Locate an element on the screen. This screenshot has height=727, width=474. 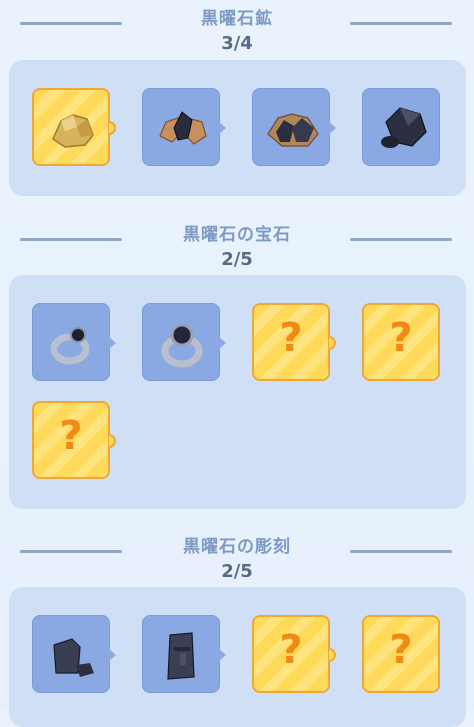
obsidian-ring-large-icon is located at coordinates (182, 345).